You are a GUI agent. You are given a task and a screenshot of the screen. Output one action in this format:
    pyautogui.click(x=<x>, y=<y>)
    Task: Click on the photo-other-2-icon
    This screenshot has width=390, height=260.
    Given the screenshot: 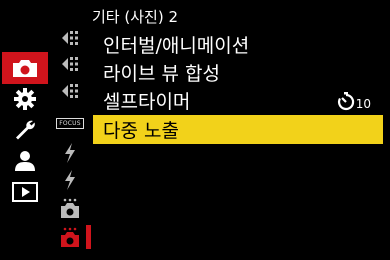 What is the action you would take?
    pyautogui.click(x=70, y=237)
    